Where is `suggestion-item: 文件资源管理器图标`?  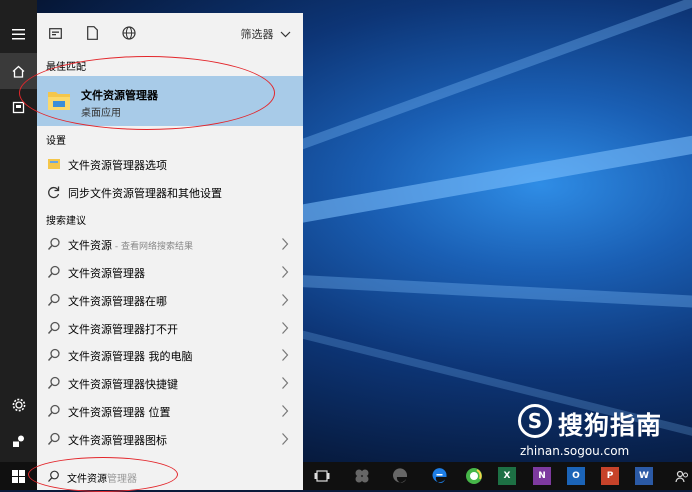
suggestion-item: 文件资源管理器图标 is located at coordinates (170, 439).